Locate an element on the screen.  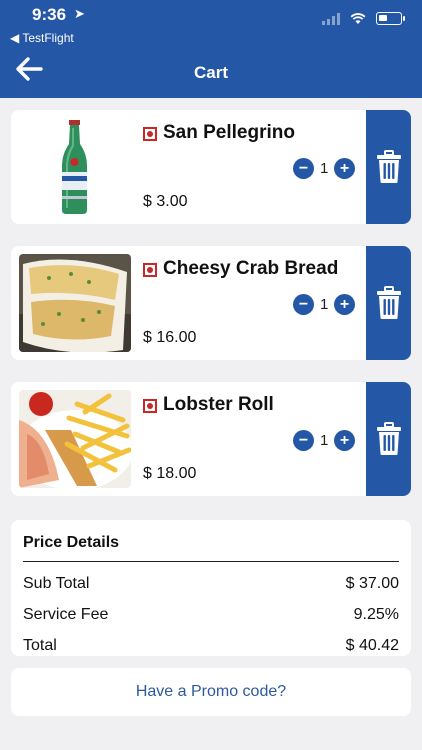
battery-icon is located at coordinates (390, 18).